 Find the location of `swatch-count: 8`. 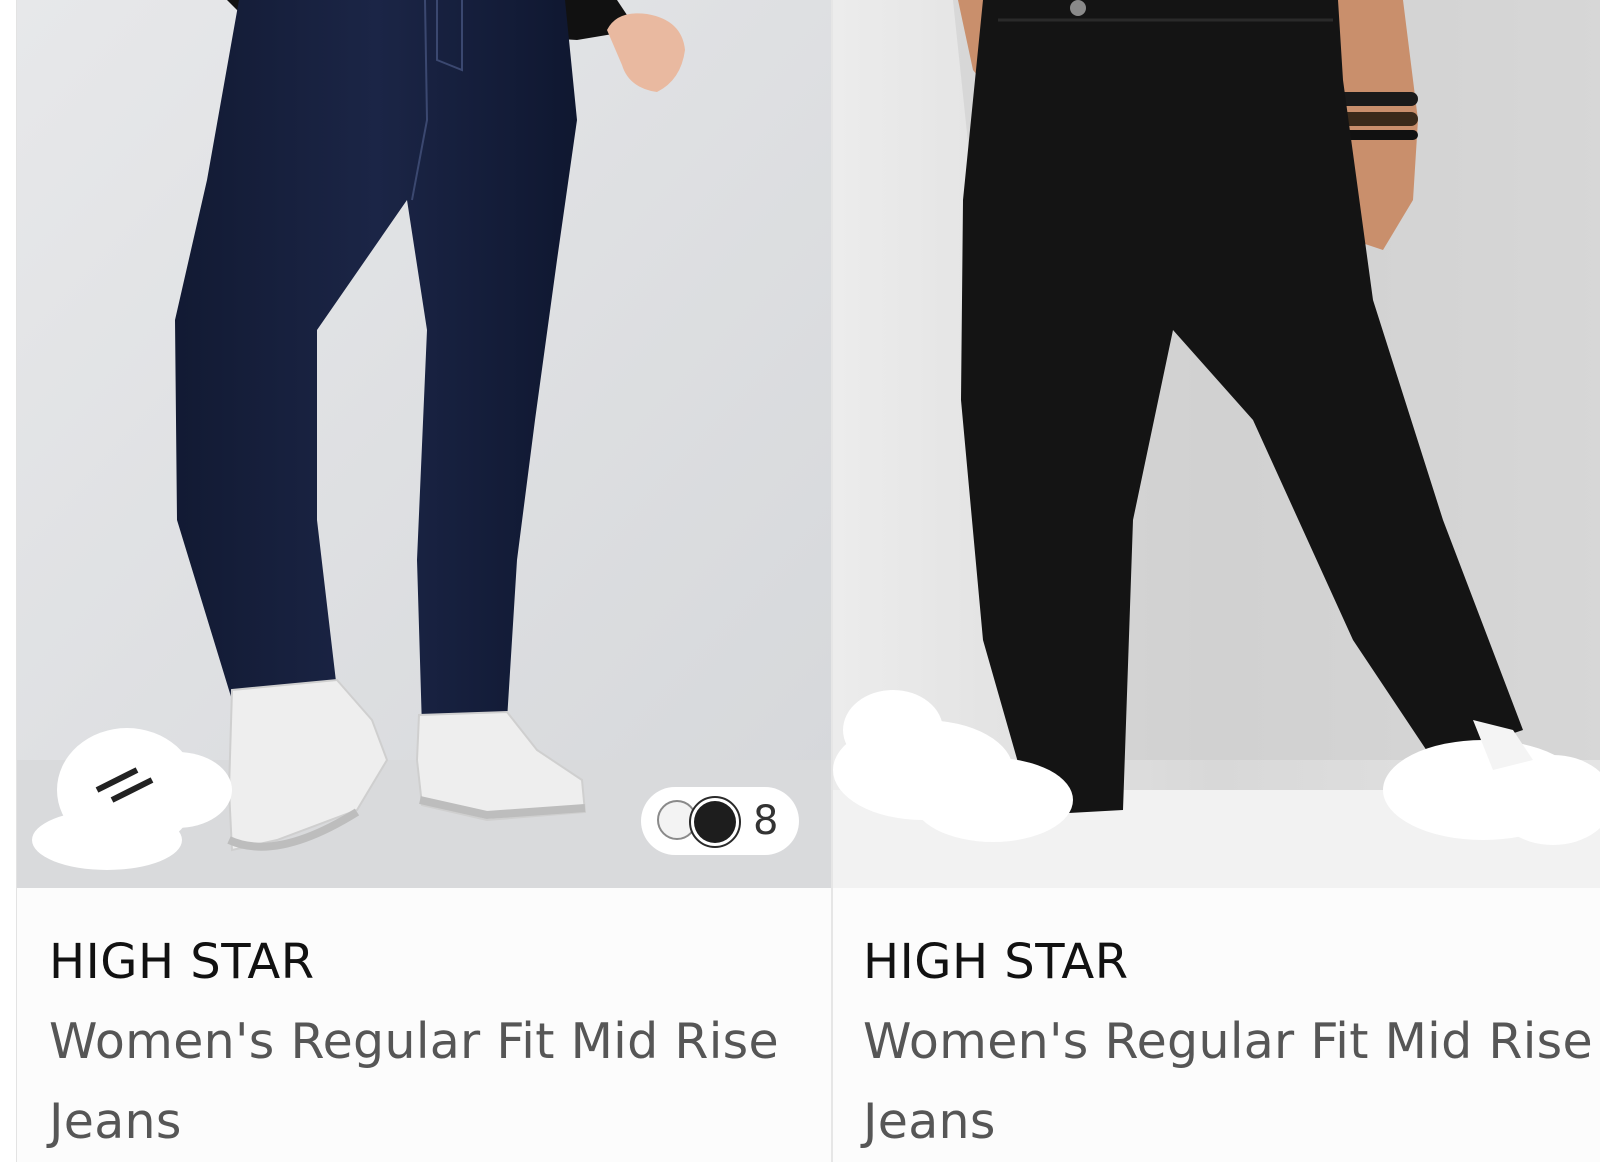

swatch-count: 8 is located at coordinates (766, 821).